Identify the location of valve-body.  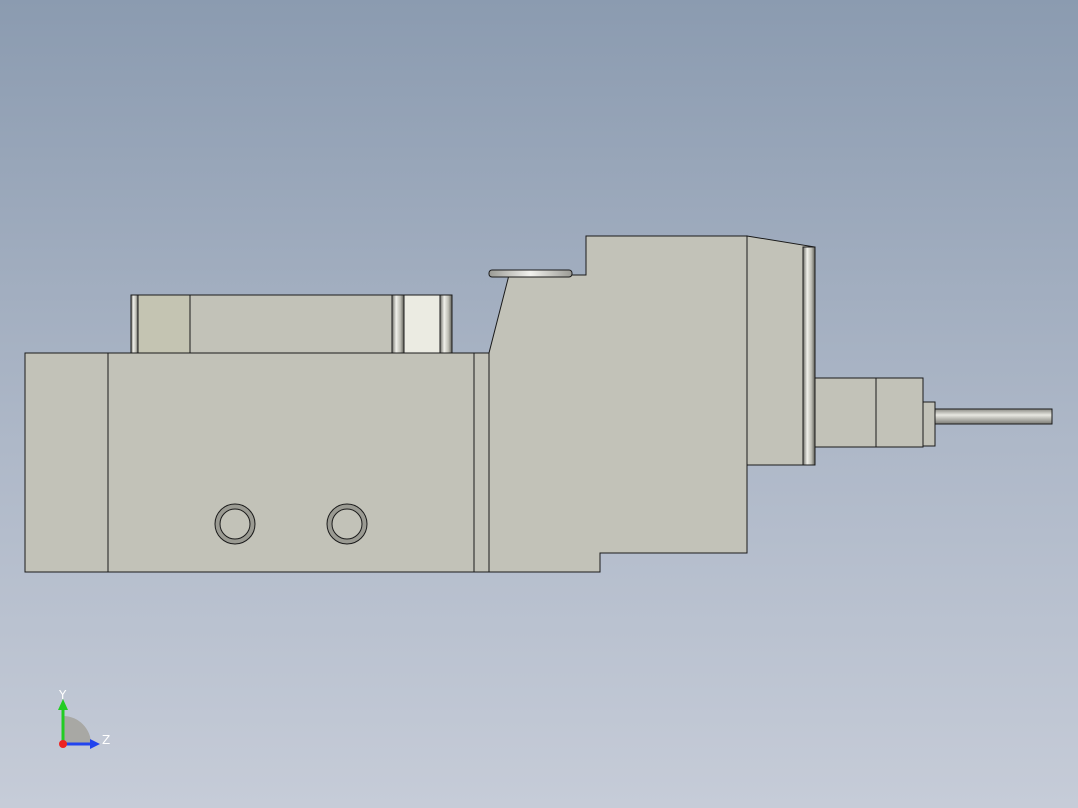
(291, 462).